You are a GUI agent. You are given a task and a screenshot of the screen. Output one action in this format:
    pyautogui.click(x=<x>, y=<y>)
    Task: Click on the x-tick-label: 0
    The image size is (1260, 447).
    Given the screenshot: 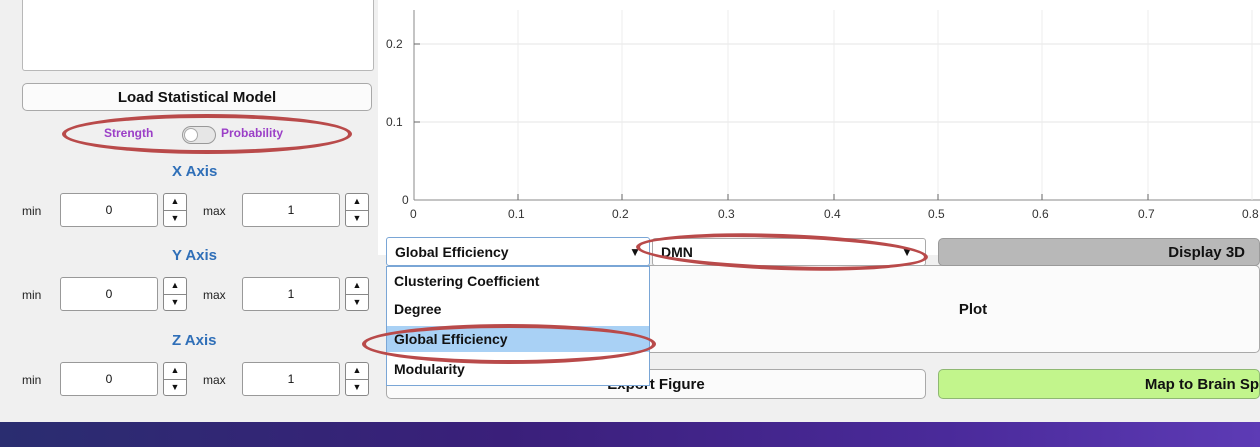 What is the action you would take?
    pyautogui.click(x=413, y=214)
    